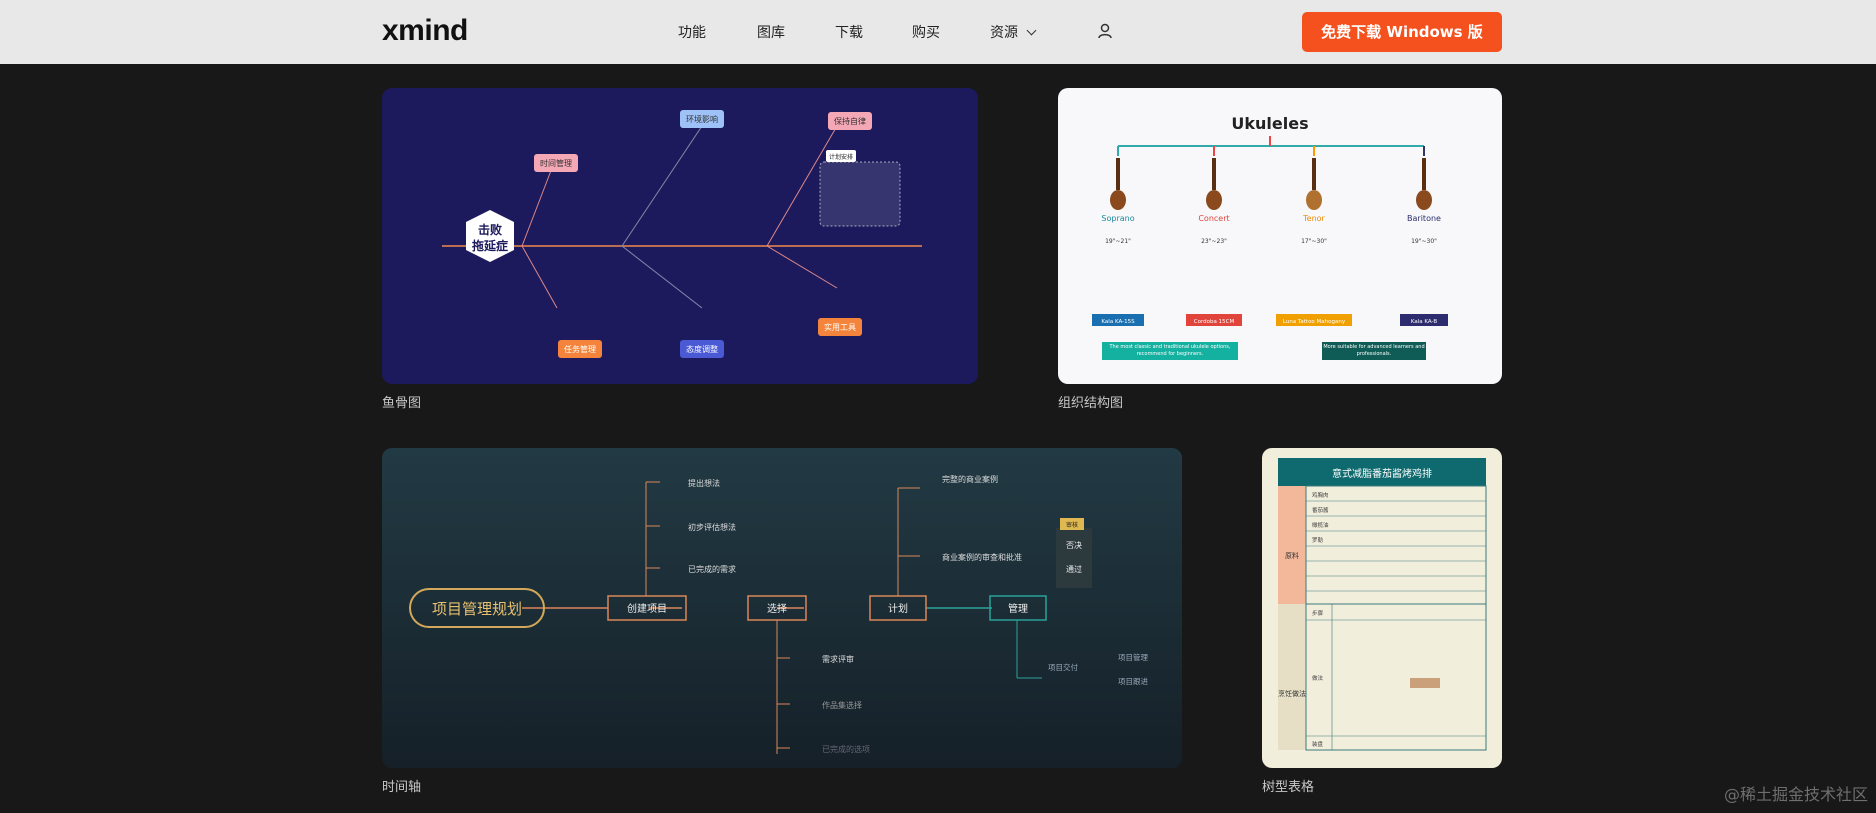  What do you see at coordinates (1424, 241) in the screenshot?
I see `org-size-4: 19"~30"` at bounding box center [1424, 241].